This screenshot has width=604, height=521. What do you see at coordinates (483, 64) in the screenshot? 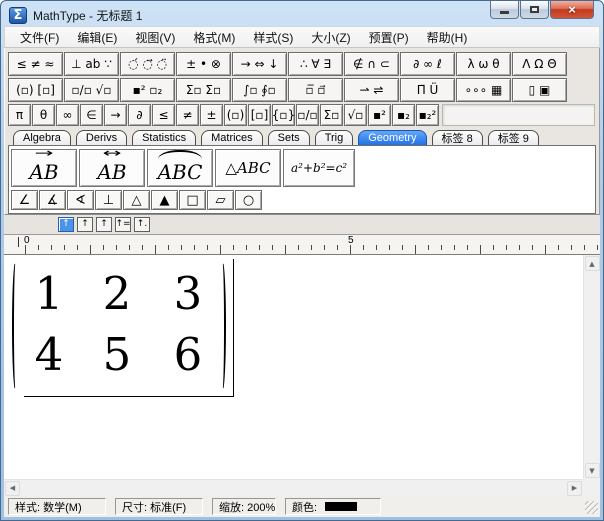
I see `palette-greek-lowercase: λ ω θ` at bounding box center [483, 64].